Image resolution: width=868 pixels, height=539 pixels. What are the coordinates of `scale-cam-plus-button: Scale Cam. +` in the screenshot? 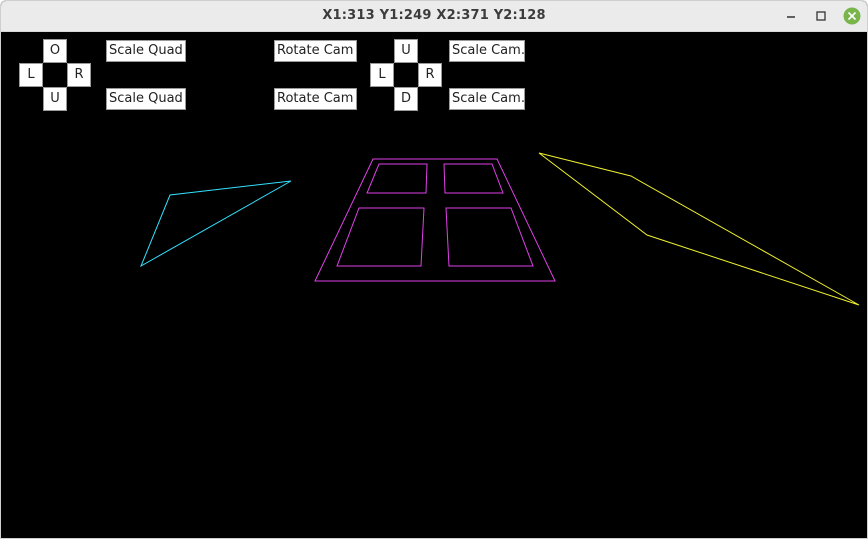 It's located at (487, 51).